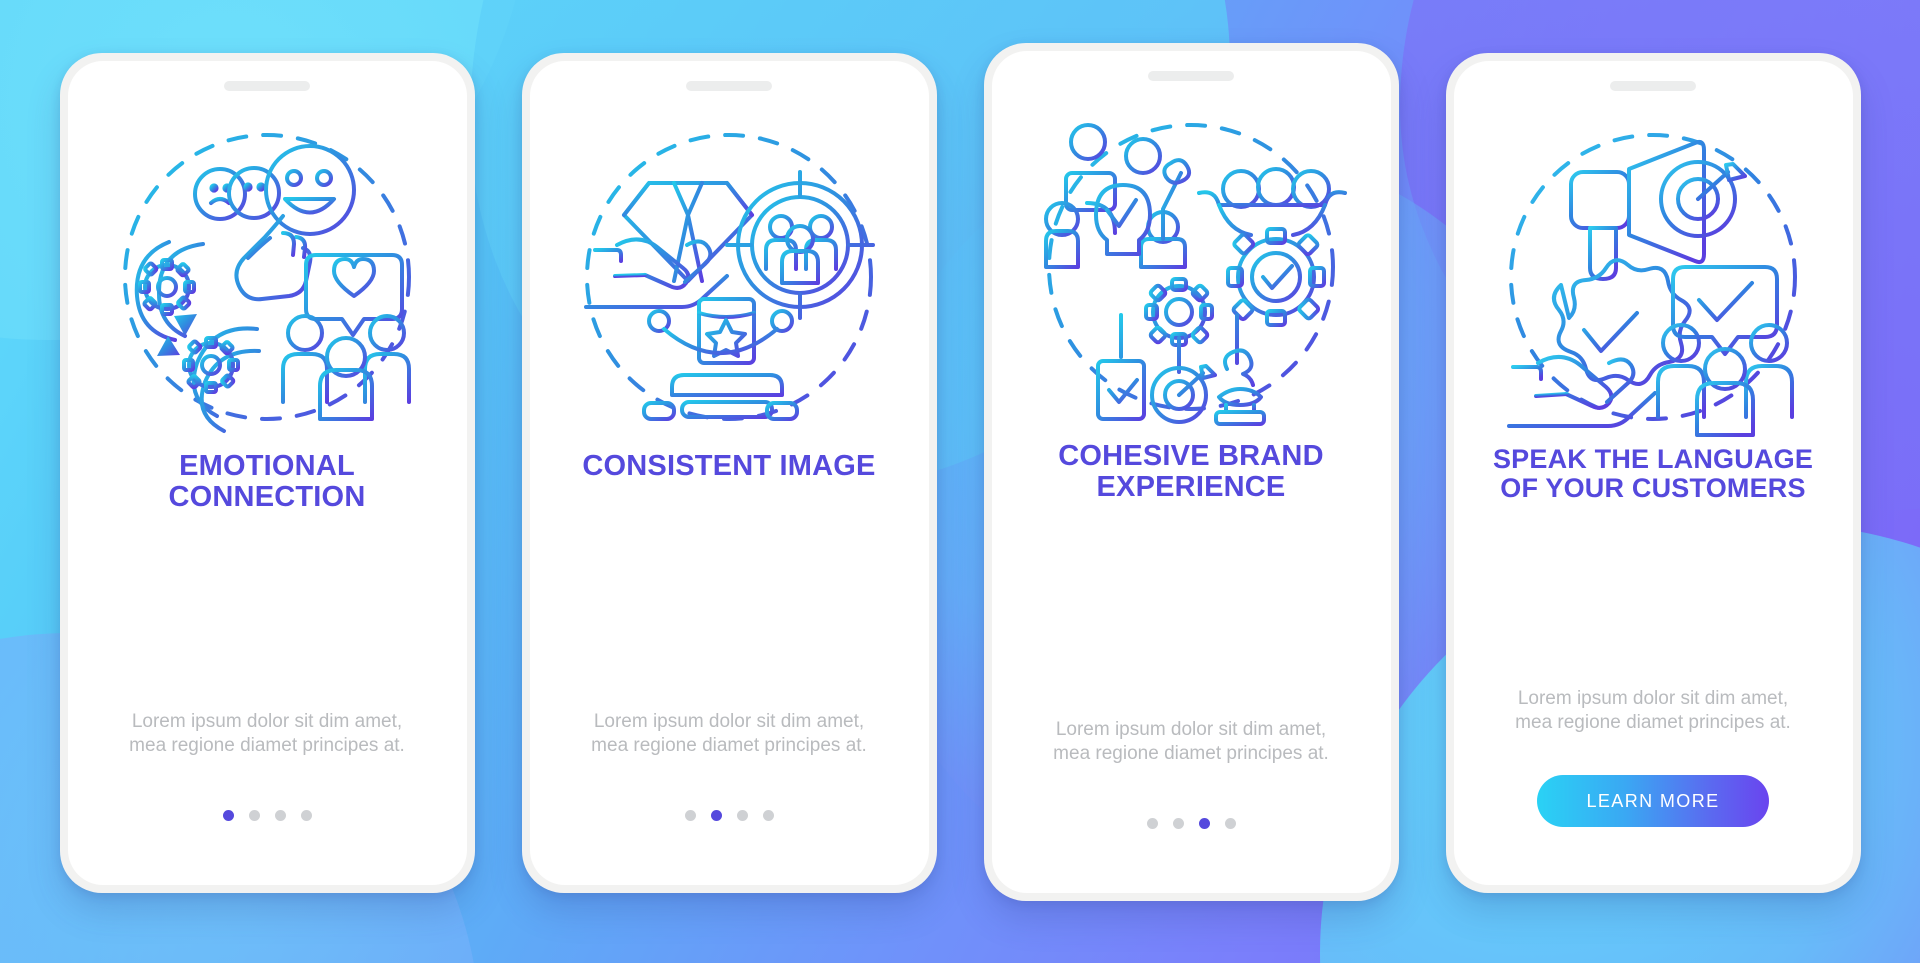 The height and width of the screenshot is (963, 1920). I want to click on page-title: SPEAK THE LANGUAGE OF YOUR CUSTOMERS, so click(1653, 473).